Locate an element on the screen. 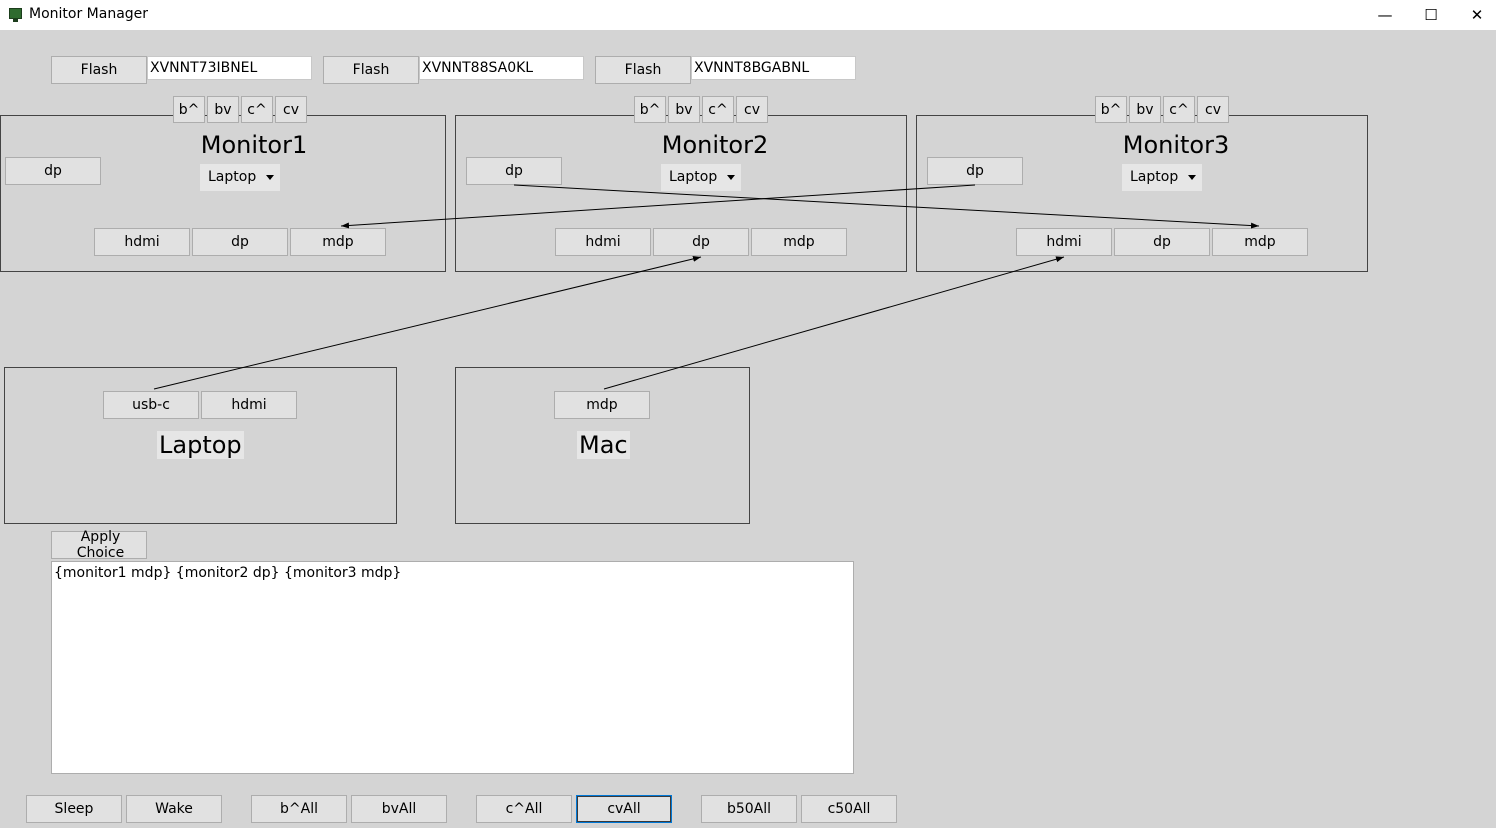 Image resolution: width=1496 pixels, height=828 pixels. apply-choice-button: Apply Choice is located at coordinates (99, 545).